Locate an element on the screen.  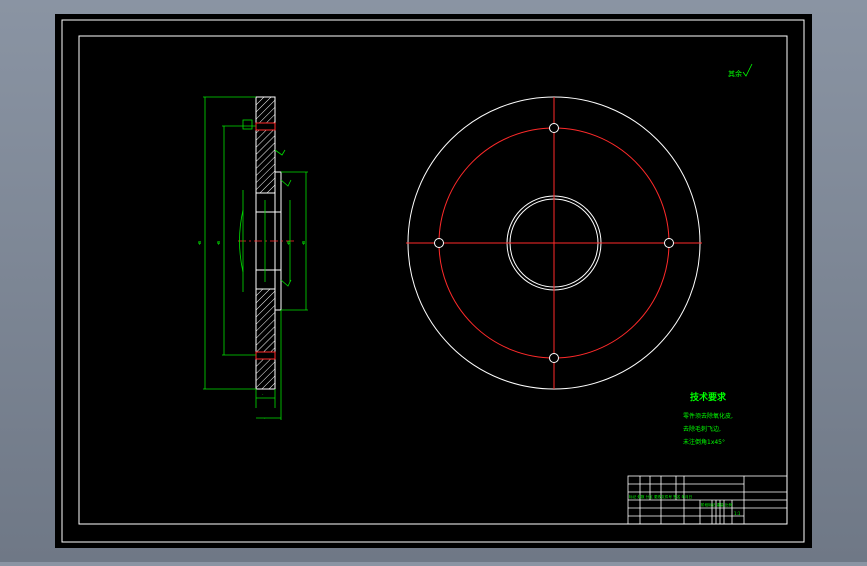
bolt-hole-n is located at coordinates (554, 128).